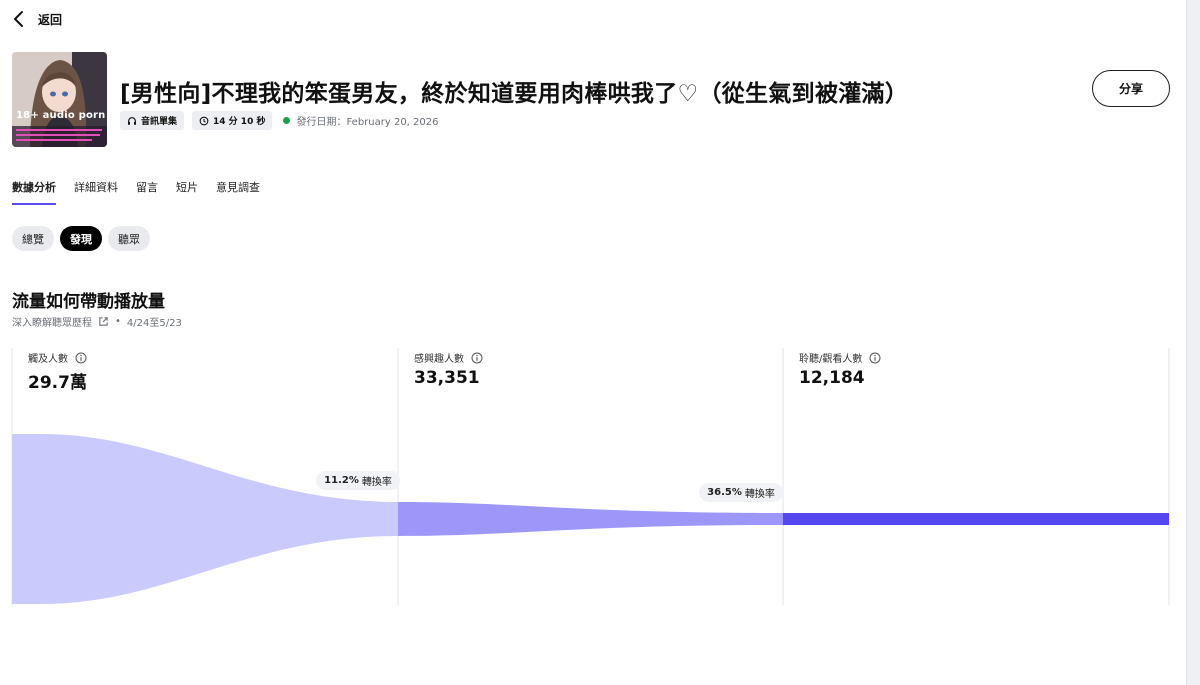  Describe the element at coordinates (187, 192) in the screenshot. I see `tab-clips: 短片` at that location.